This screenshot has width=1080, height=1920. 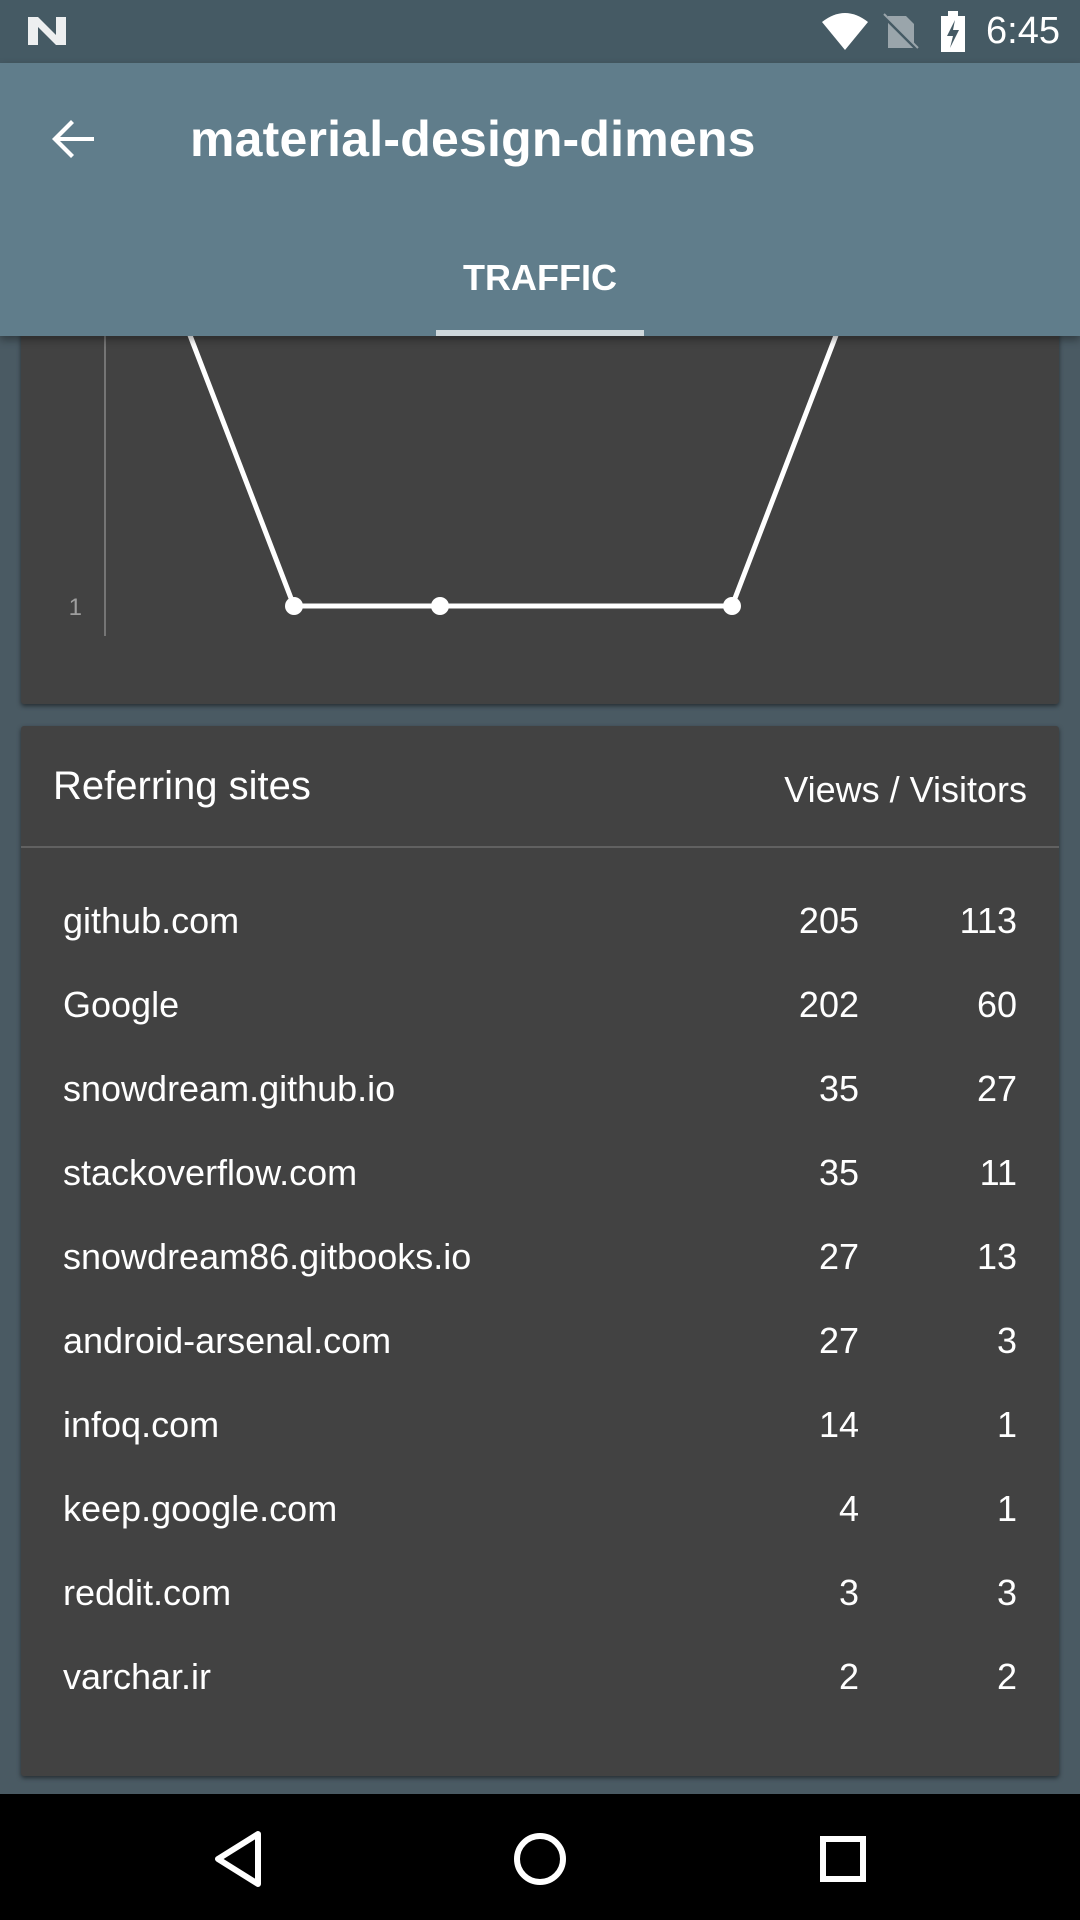 What do you see at coordinates (137, 1676) in the screenshot?
I see `site-name: varchar.ir` at bounding box center [137, 1676].